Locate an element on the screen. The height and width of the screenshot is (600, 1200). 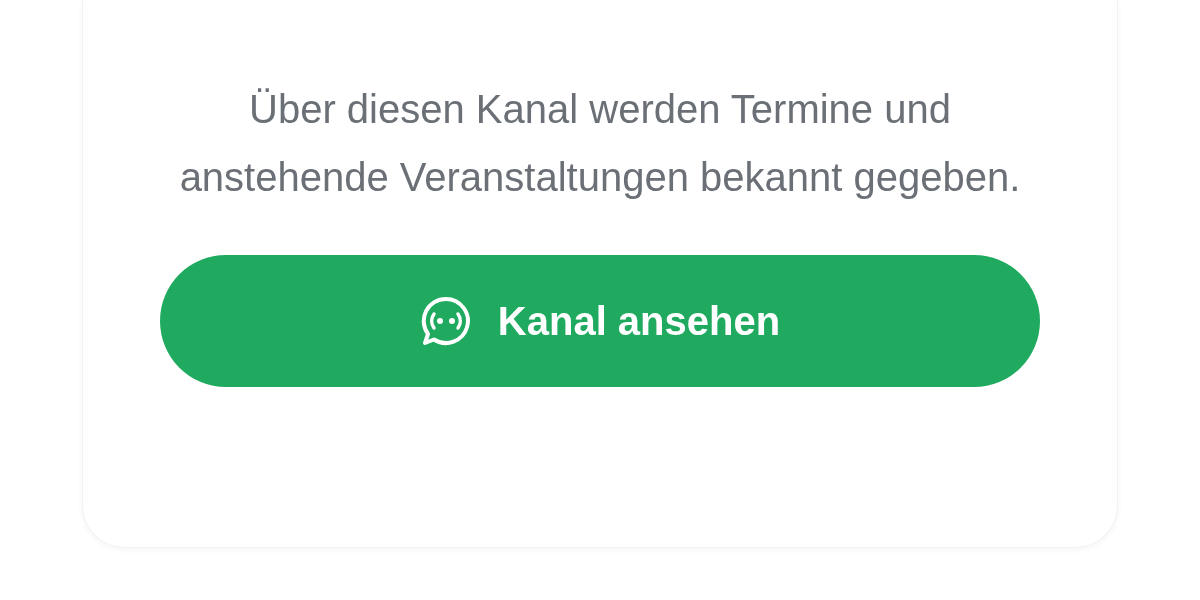
channel-icon is located at coordinates (445, 321).